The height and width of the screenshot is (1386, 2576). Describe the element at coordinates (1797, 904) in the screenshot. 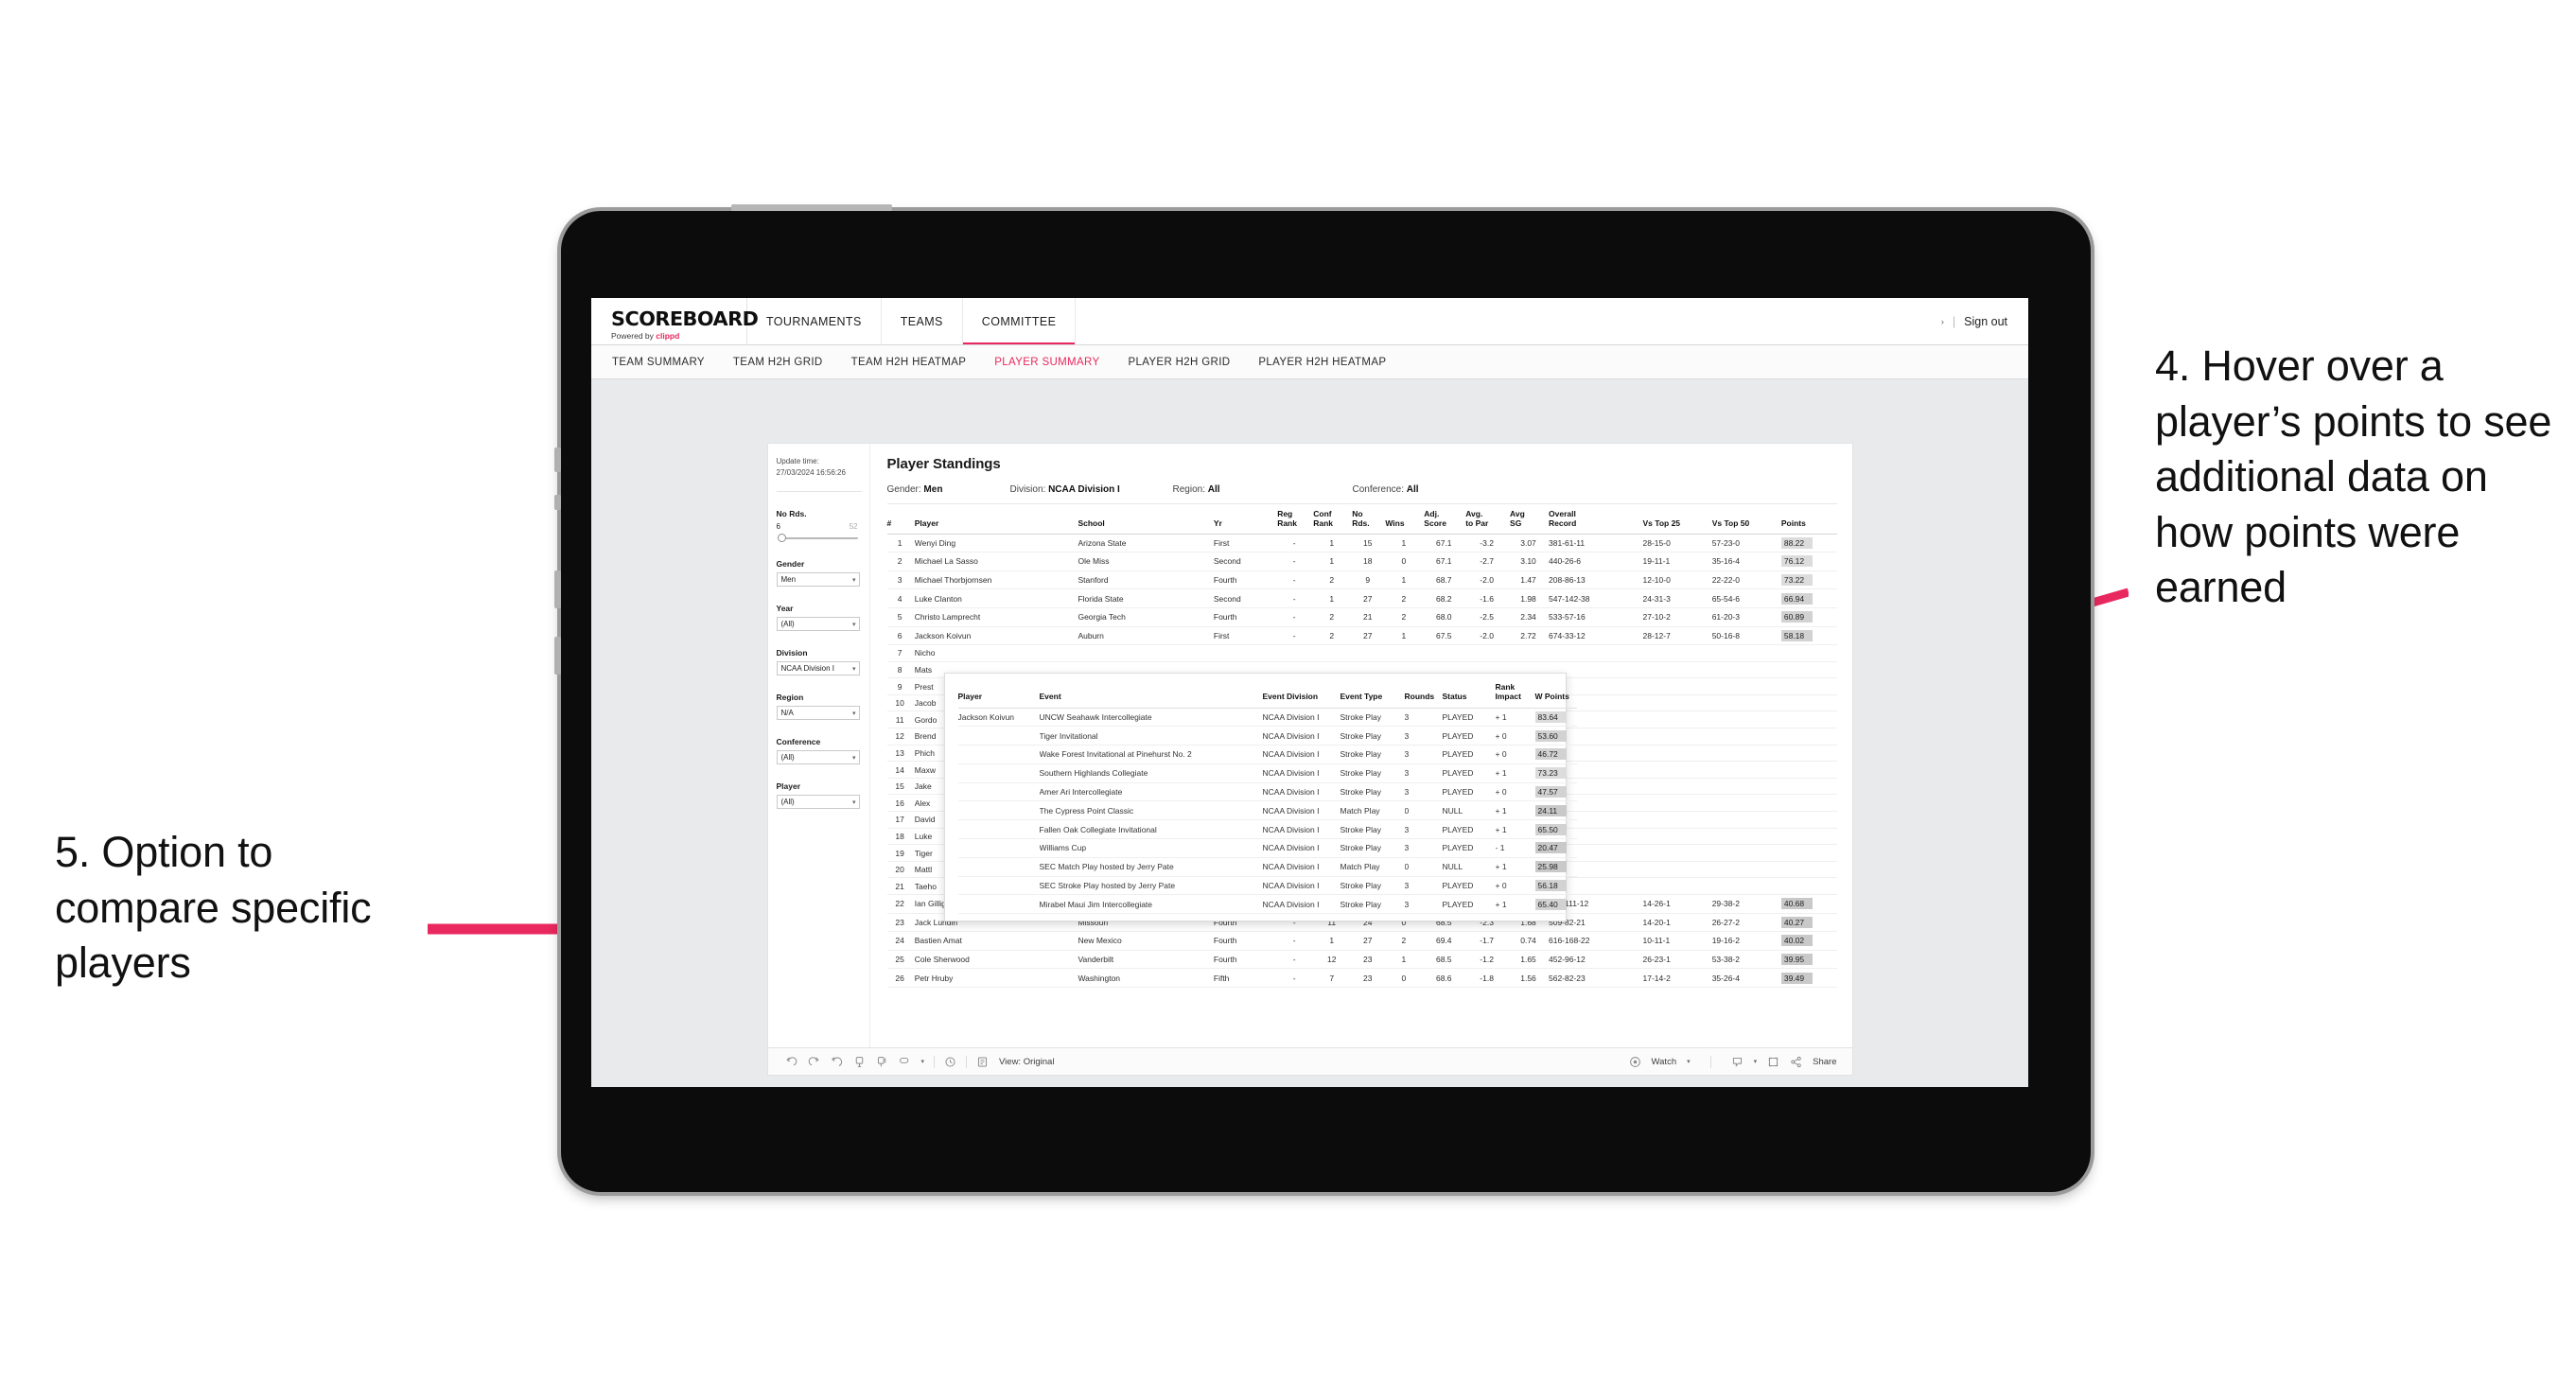

I see `points-value: 40.68` at that location.